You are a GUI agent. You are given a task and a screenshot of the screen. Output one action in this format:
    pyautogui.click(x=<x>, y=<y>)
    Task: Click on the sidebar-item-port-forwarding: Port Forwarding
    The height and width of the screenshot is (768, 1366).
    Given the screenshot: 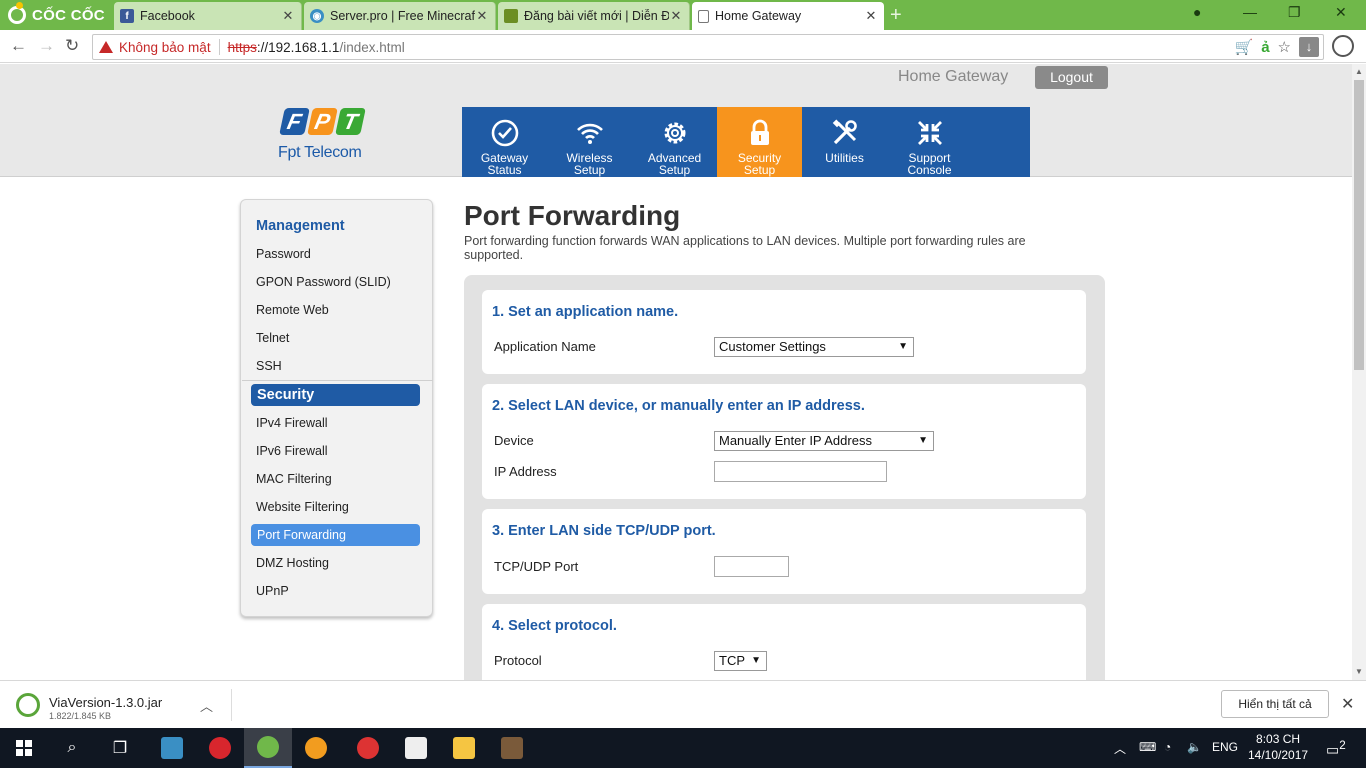 What is the action you would take?
    pyautogui.click(x=335, y=535)
    